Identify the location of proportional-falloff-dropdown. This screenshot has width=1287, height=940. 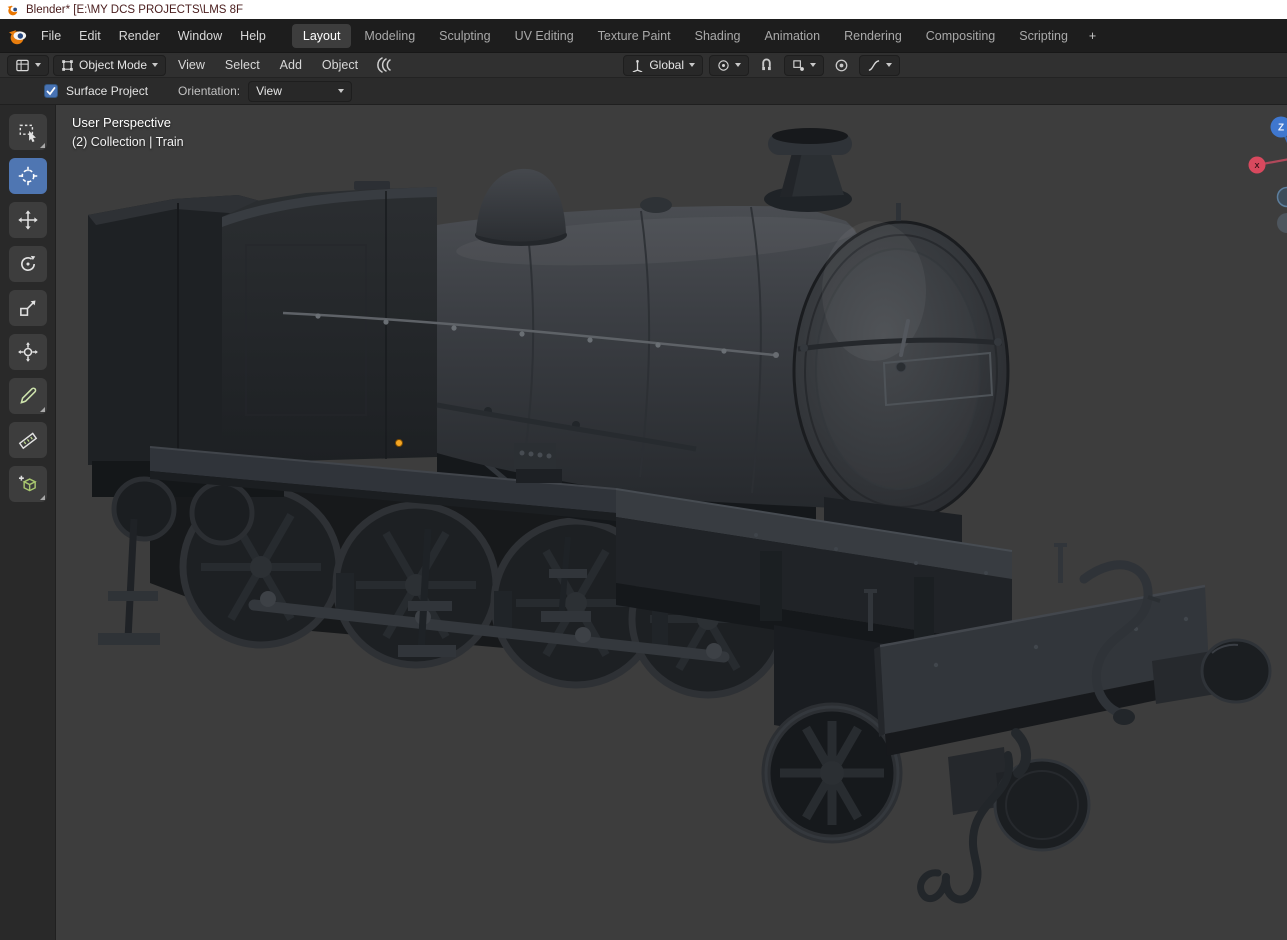
(879, 65).